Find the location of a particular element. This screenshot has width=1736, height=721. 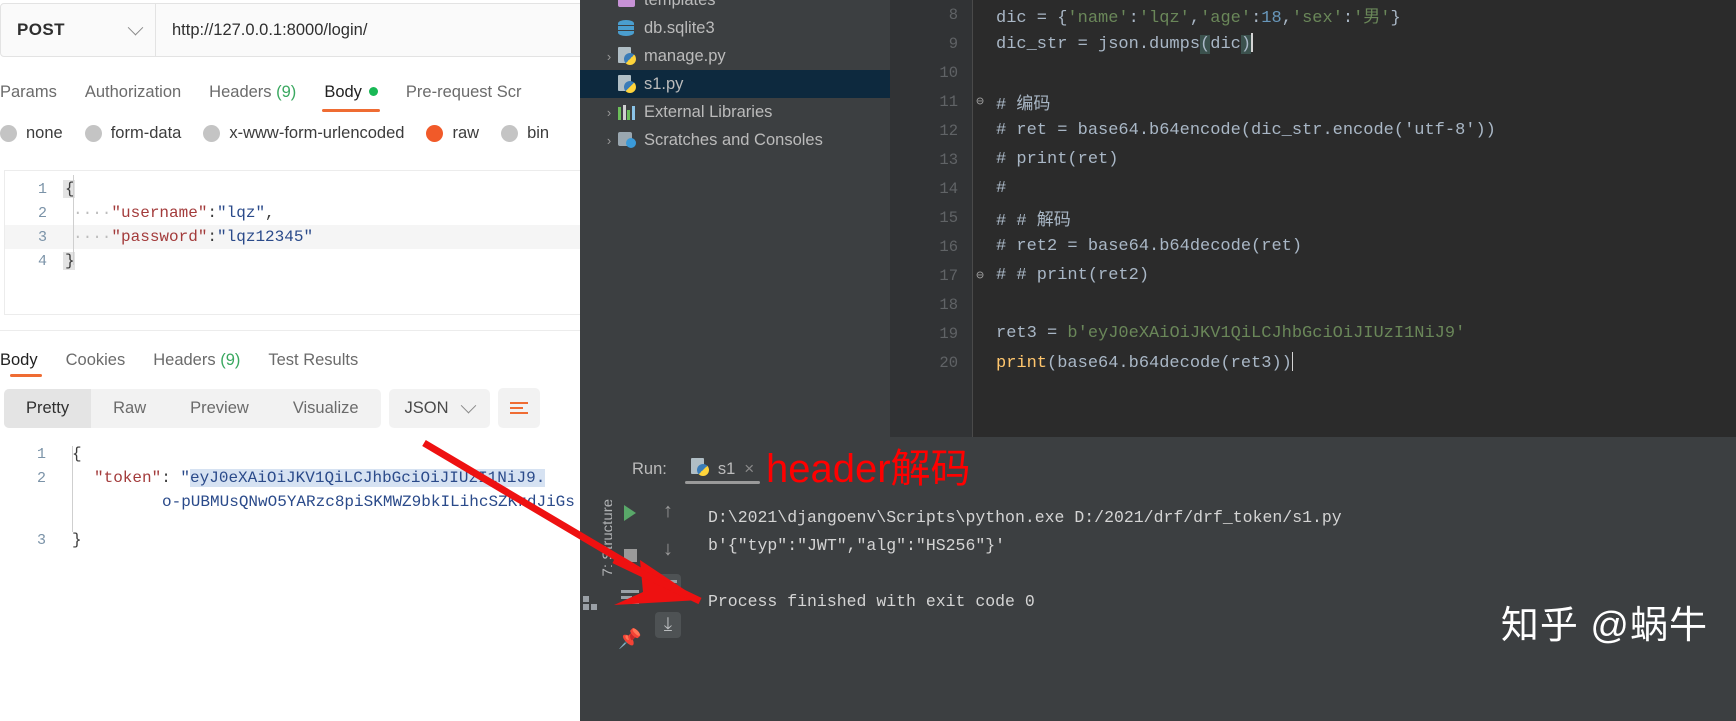

tree-item-label: Scratches and Consoles is located at coordinates (733, 139).